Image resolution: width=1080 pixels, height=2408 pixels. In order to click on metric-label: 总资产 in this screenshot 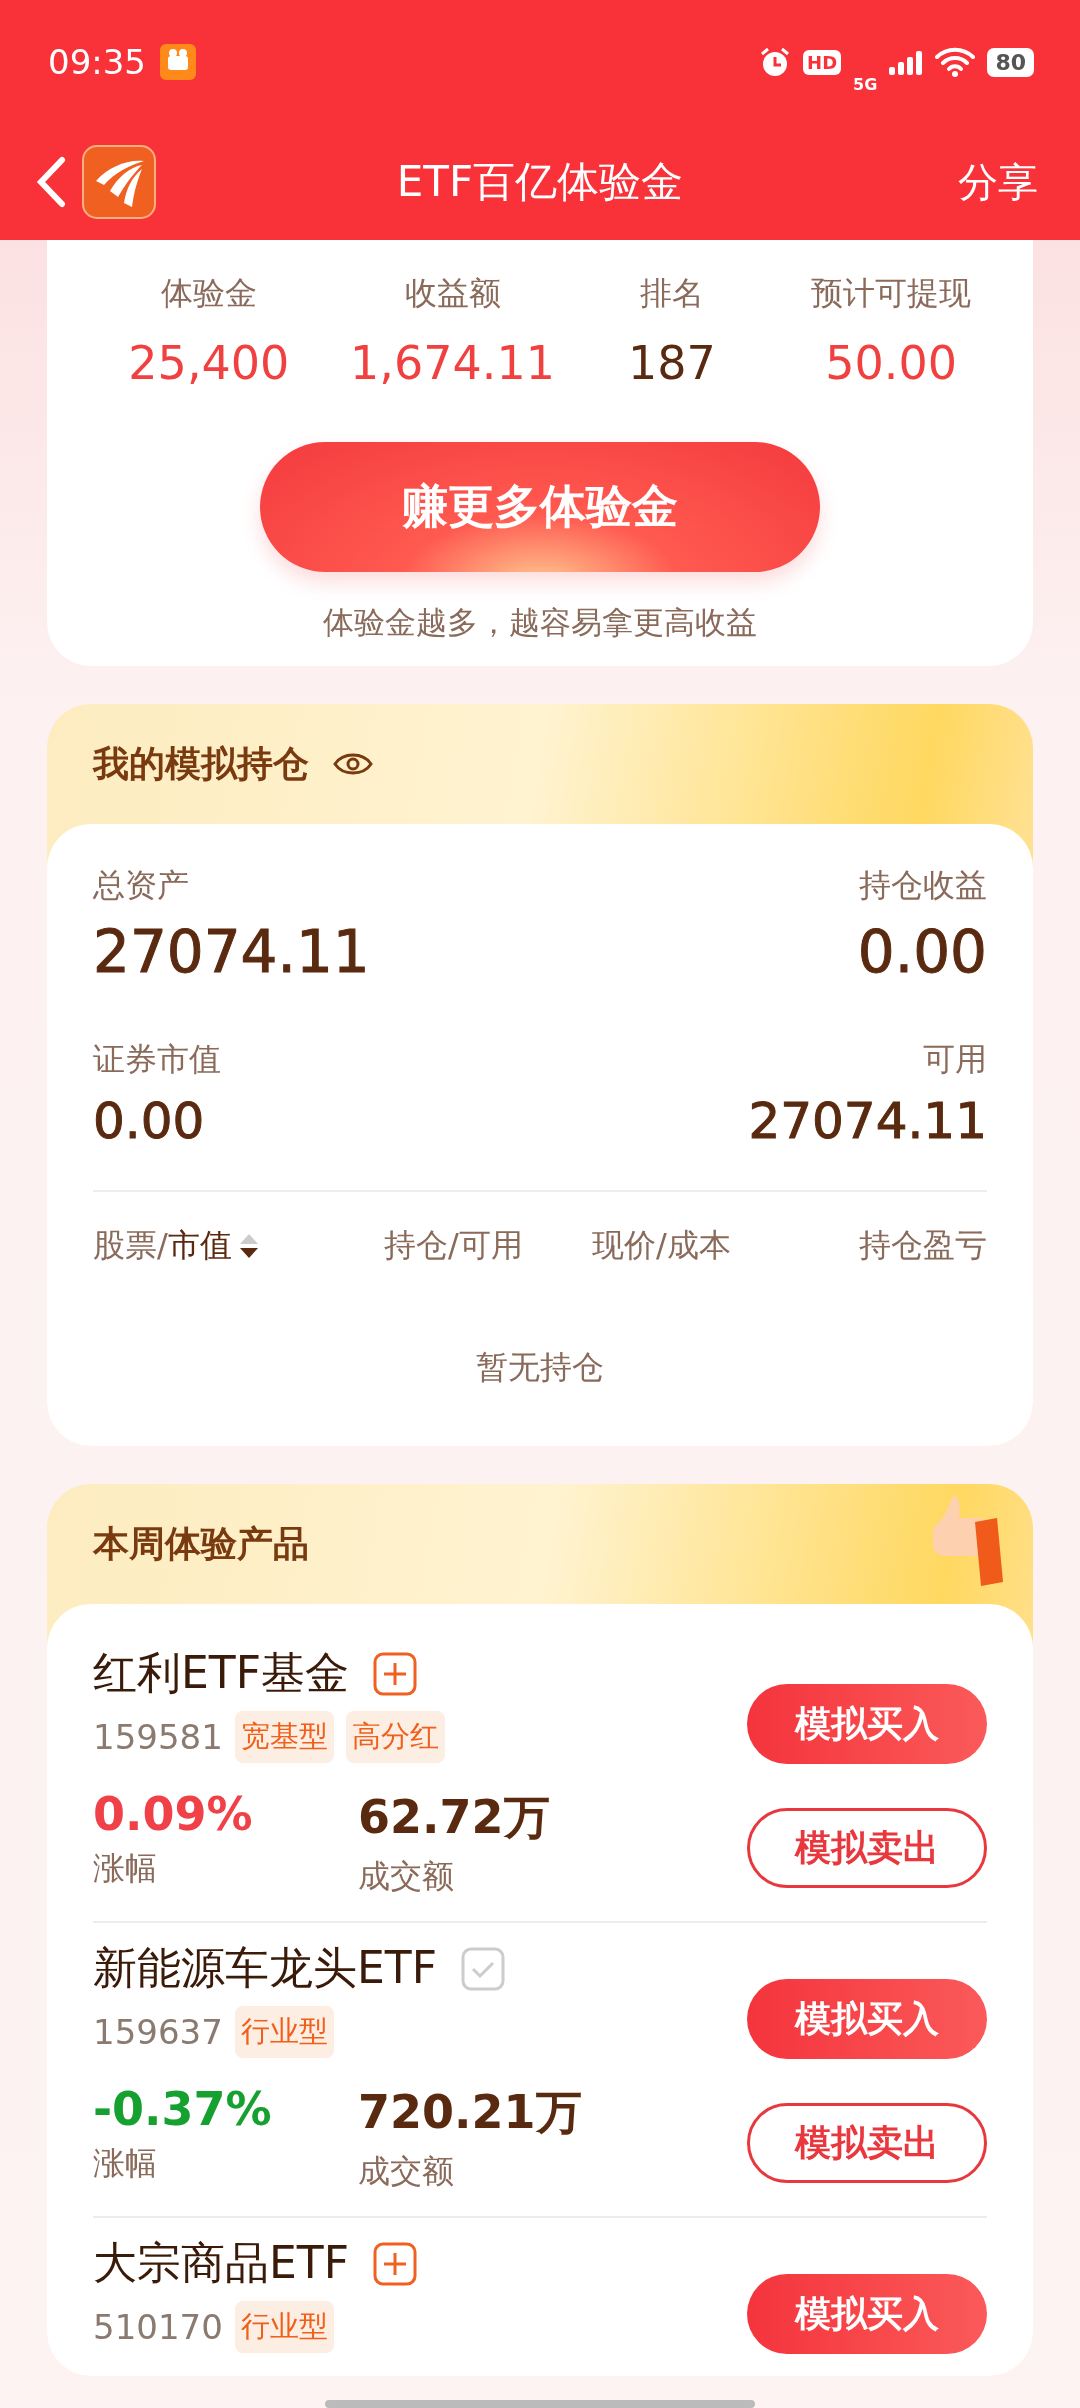, I will do `click(141, 885)`.